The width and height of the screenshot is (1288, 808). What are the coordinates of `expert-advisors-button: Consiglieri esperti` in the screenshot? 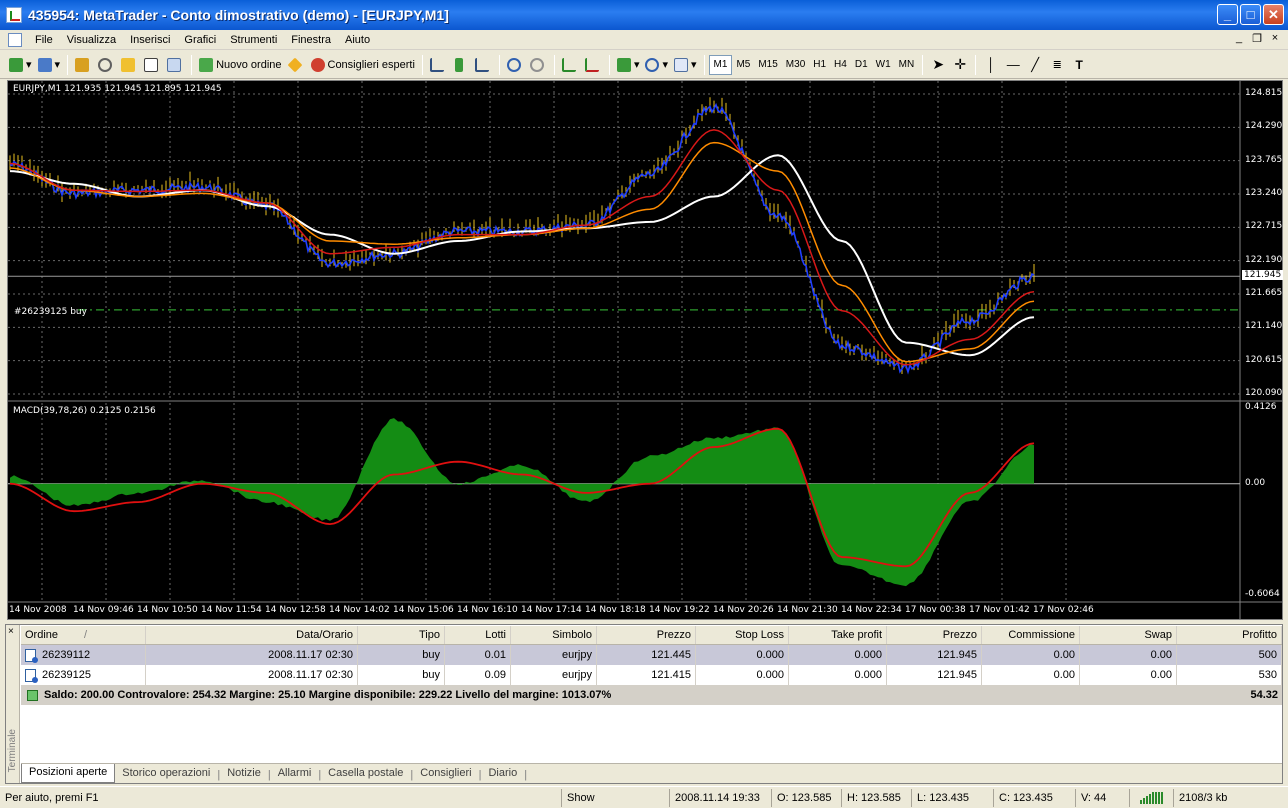 It's located at (363, 65).